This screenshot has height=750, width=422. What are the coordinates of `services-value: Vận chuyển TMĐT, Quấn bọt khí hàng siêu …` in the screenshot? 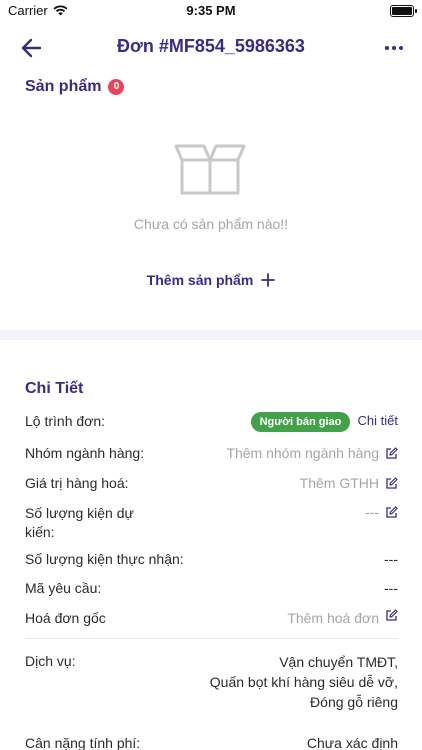 It's located at (304, 682).